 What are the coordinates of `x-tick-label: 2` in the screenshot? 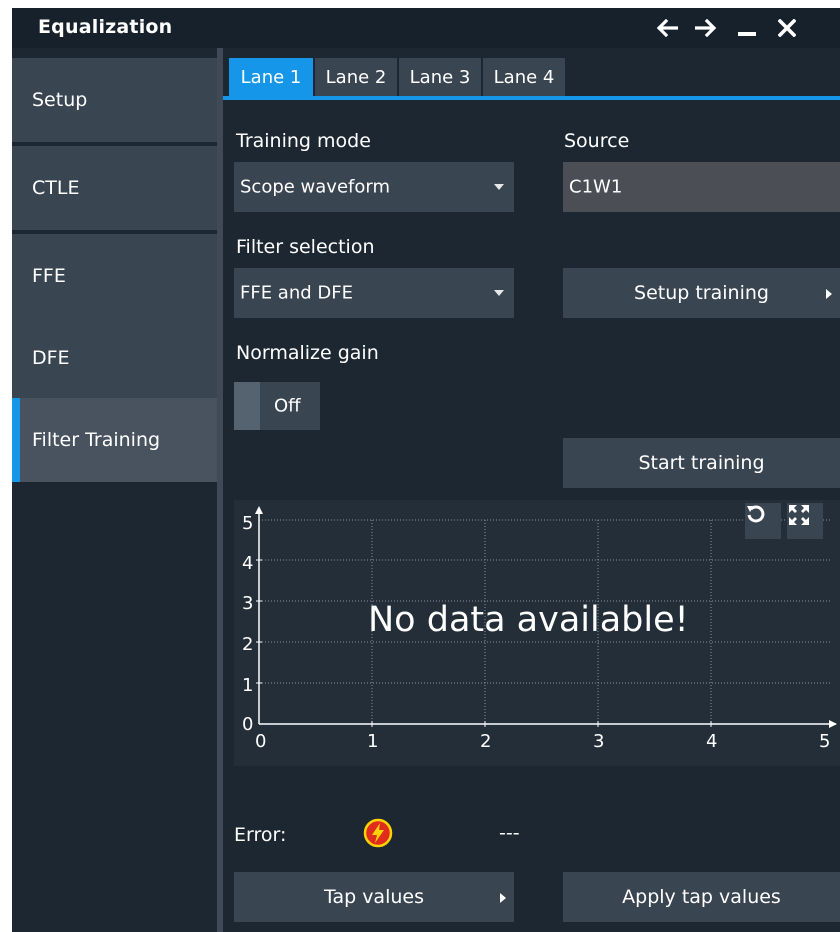 It's located at (485, 741).